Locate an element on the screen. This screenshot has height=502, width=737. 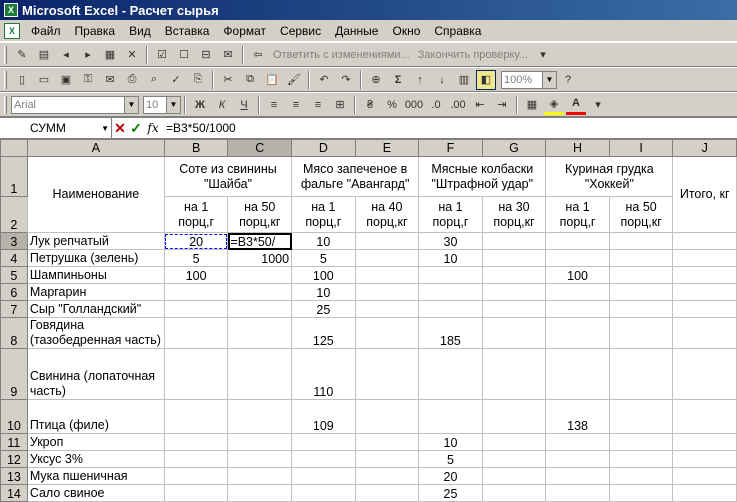
protect-icon: ⊟ is located at coordinates (206, 55).